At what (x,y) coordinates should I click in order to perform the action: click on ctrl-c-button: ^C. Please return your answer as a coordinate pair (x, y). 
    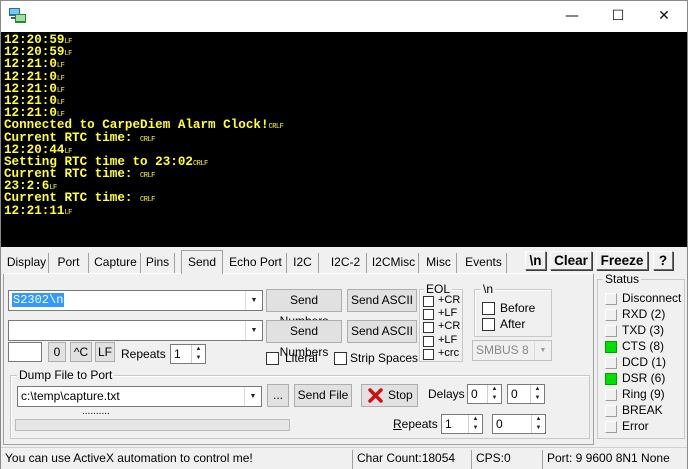
    Looking at the image, I should click on (81, 352).